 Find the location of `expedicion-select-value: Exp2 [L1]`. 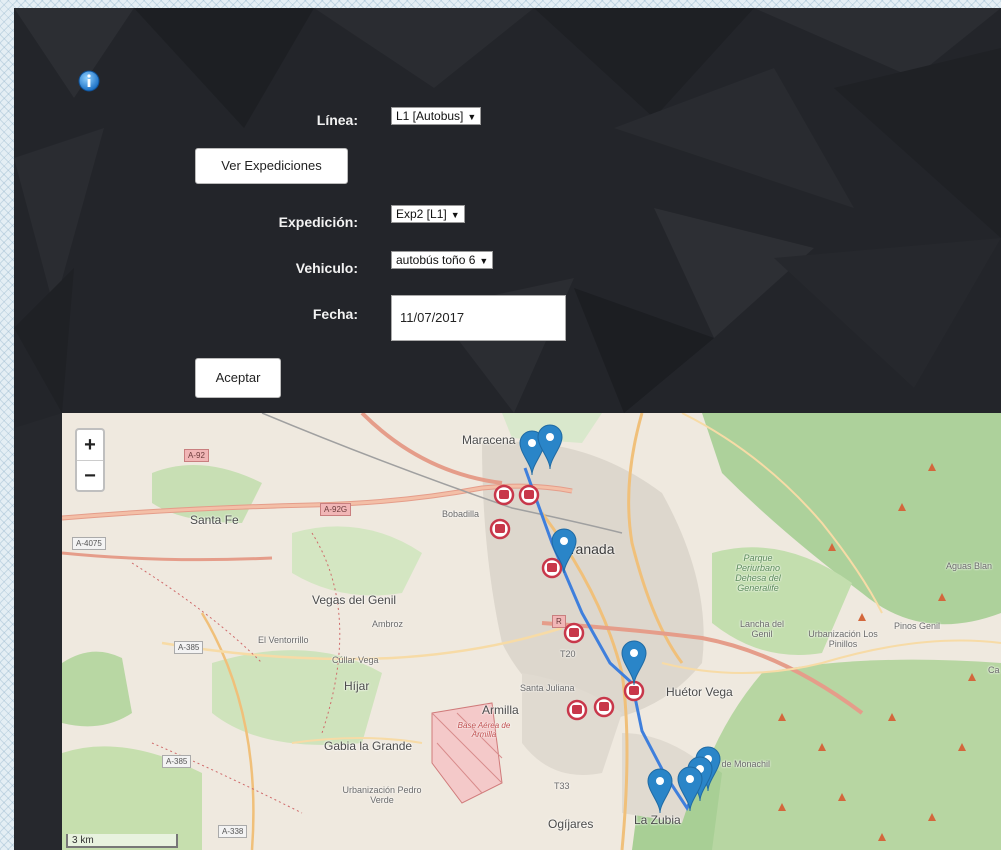

expedicion-select-value: Exp2 [L1] is located at coordinates (421, 214).